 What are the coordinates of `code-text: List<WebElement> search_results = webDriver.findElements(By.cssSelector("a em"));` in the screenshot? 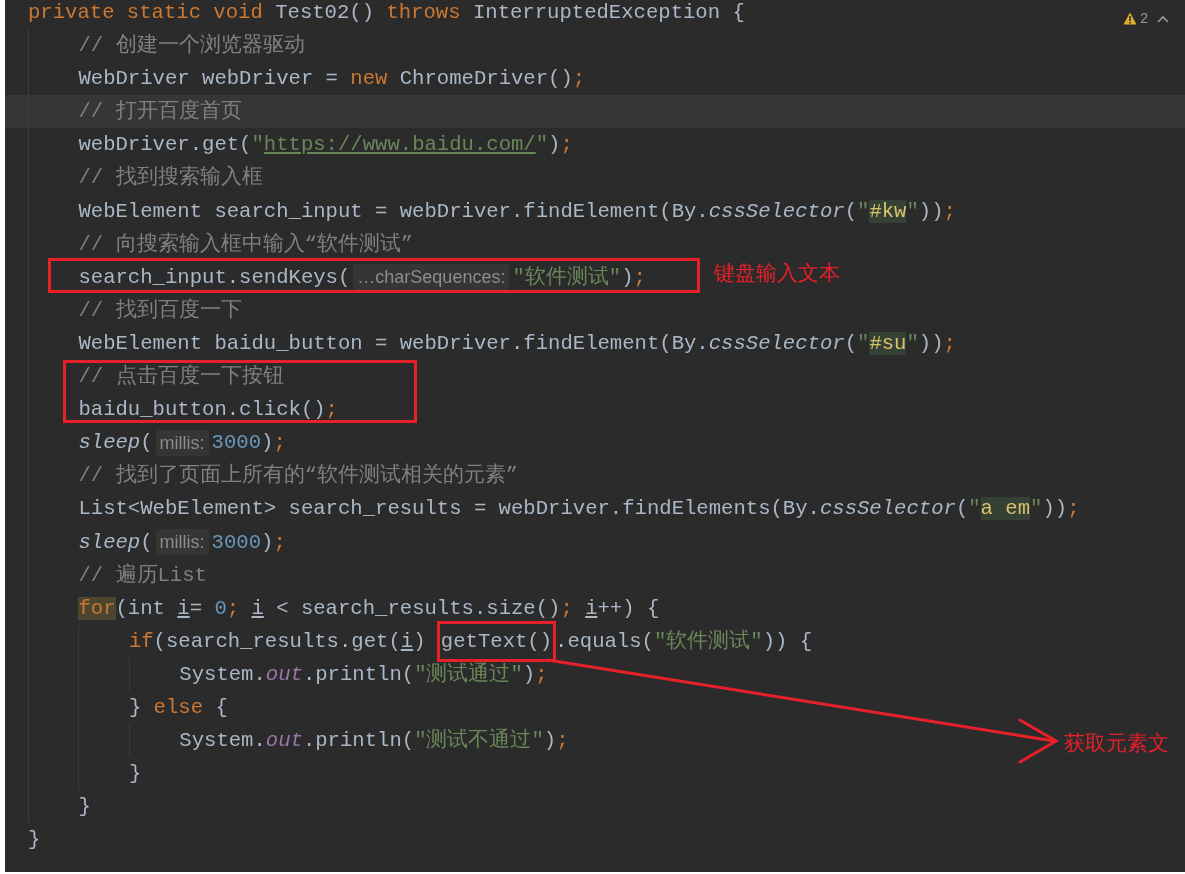 It's located at (579, 509).